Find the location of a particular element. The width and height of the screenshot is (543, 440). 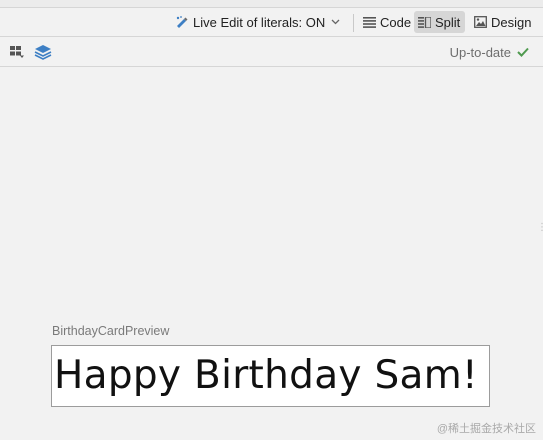

status-label: Up-to-date is located at coordinates (480, 52).